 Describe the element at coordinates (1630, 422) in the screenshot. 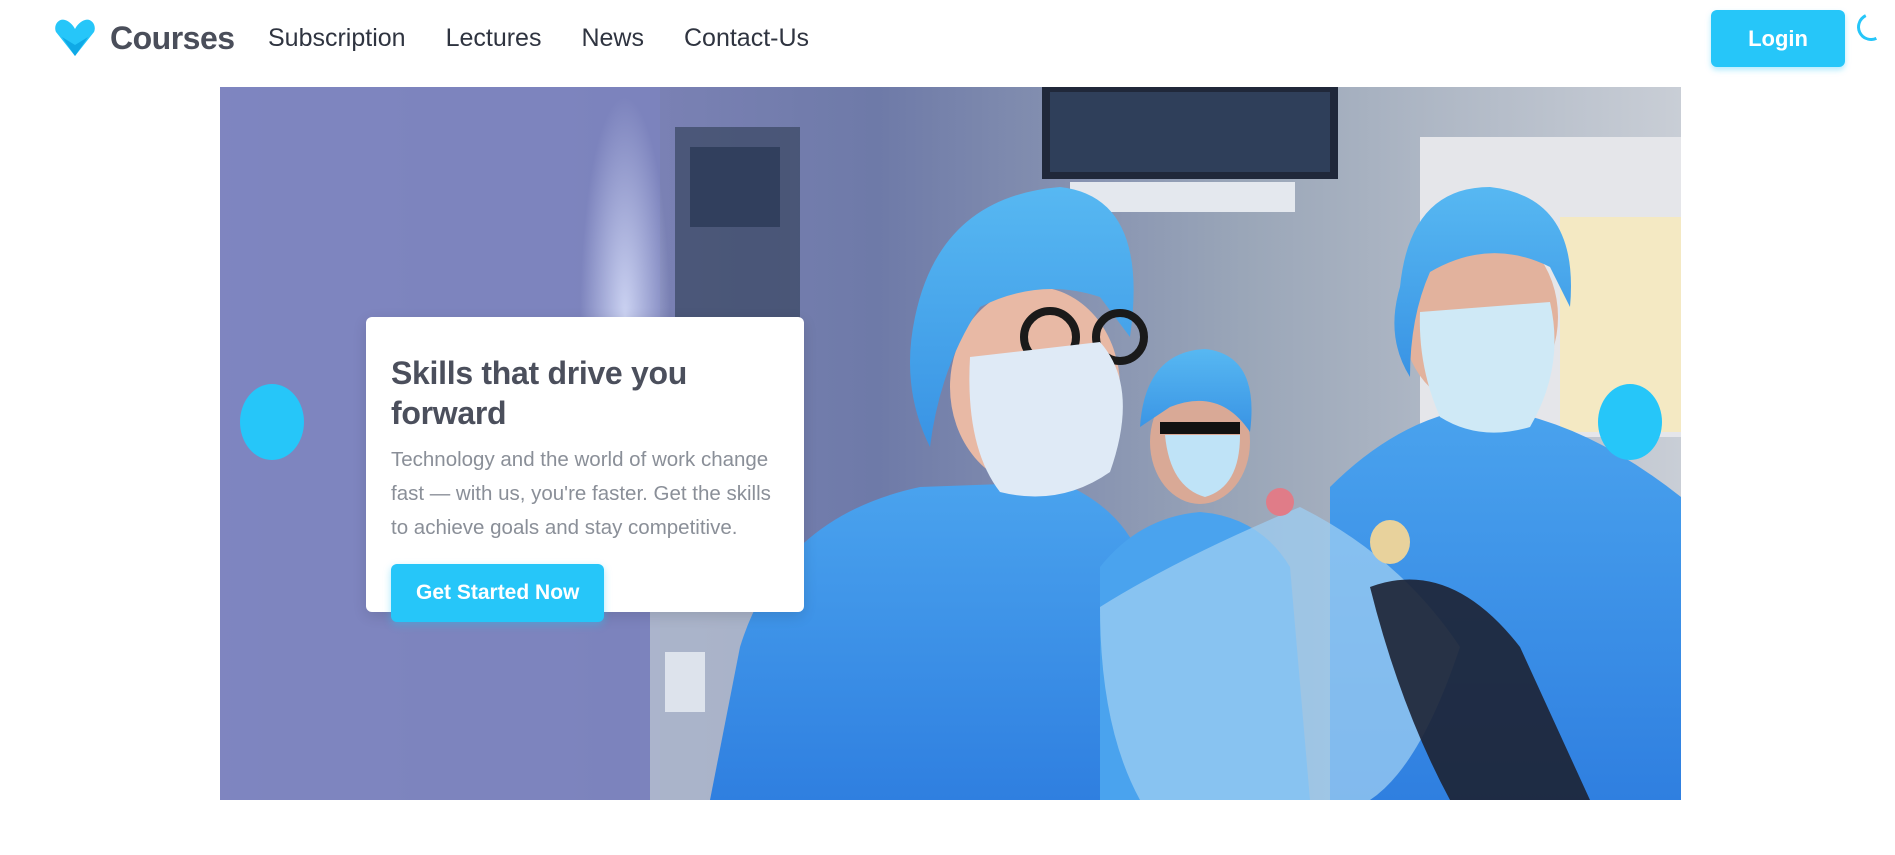

I see `carousel-next-button` at that location.